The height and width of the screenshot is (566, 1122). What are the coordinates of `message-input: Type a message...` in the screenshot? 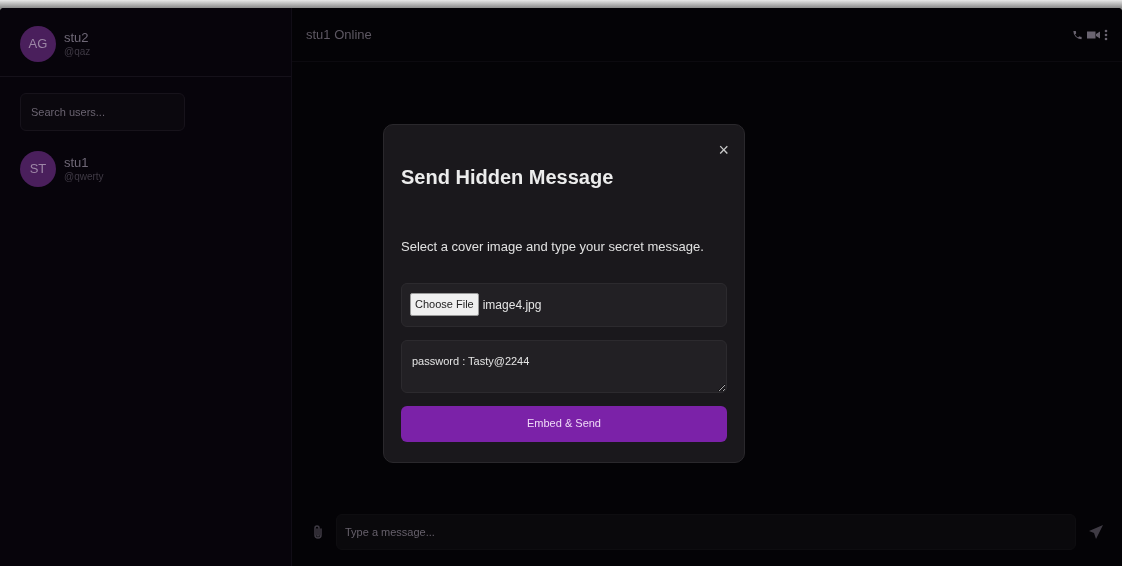 It's located at (706, 532).